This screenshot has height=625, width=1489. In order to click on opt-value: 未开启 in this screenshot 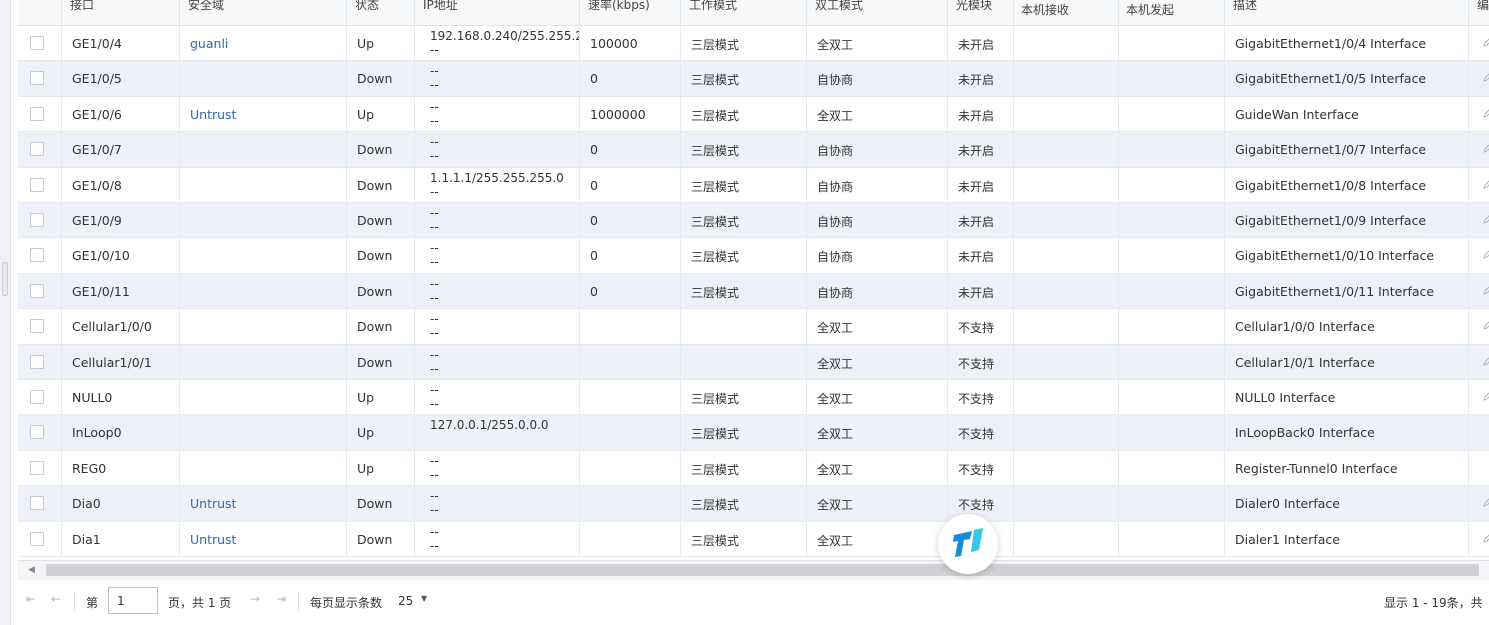, I will do `click(976, 257)`.